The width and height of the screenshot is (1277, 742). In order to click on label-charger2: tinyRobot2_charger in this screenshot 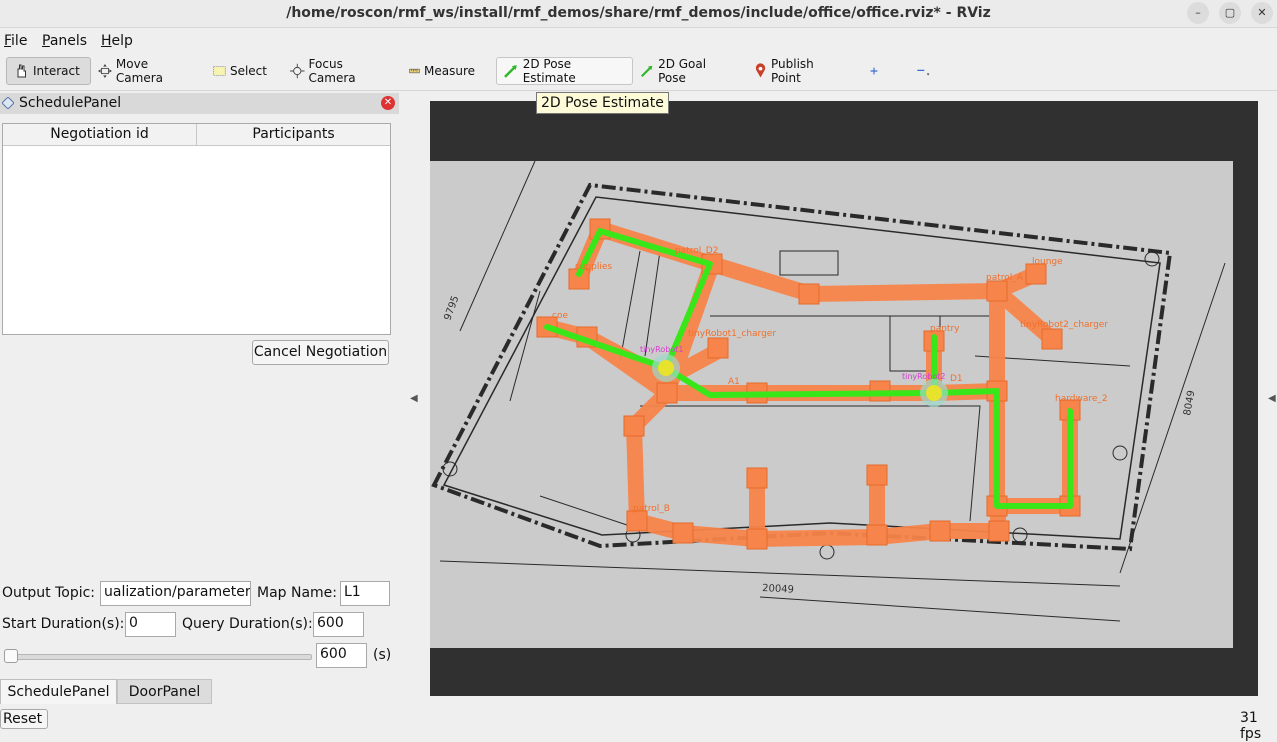, I will do `click(1064, 325)`.